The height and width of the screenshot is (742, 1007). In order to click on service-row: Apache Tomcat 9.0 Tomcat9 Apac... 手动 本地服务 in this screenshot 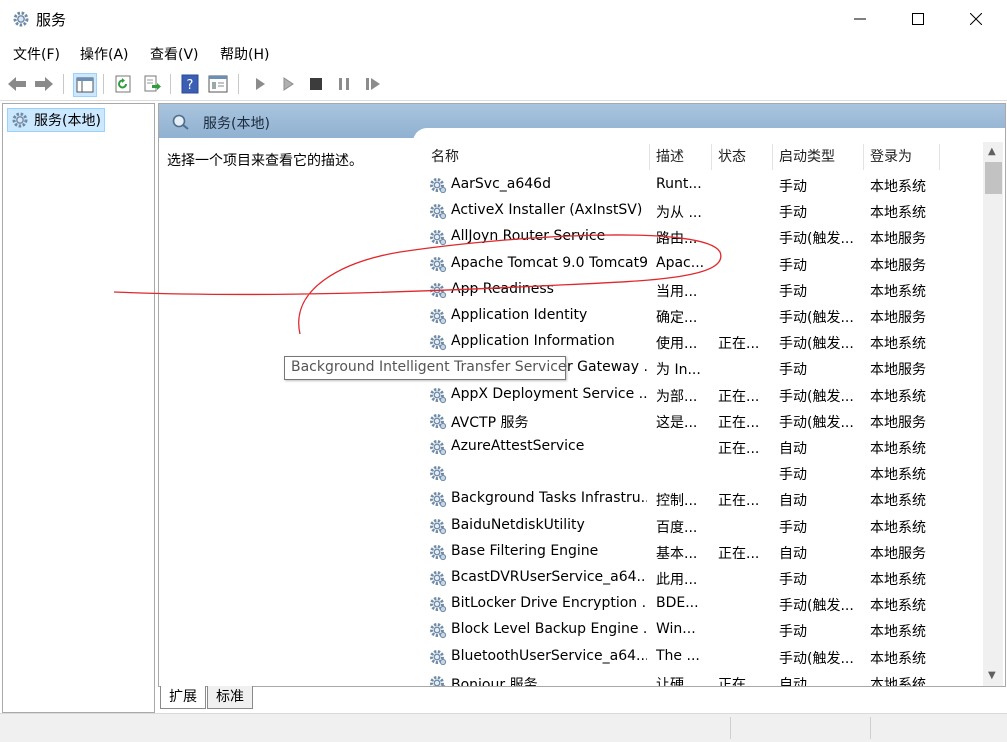, I will do `click(702, 264)`.